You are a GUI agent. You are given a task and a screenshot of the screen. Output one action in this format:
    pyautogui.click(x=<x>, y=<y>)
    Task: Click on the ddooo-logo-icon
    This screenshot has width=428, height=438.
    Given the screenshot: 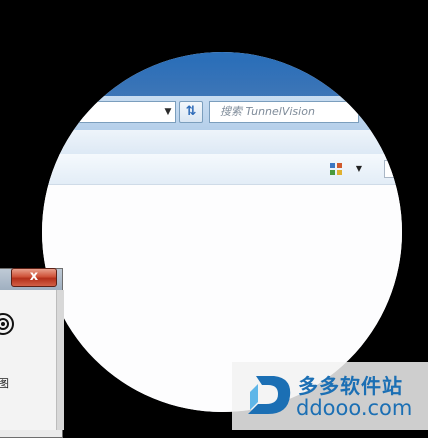 What is the action you would take?
    pyautogui.click(x=269, y=395)
    